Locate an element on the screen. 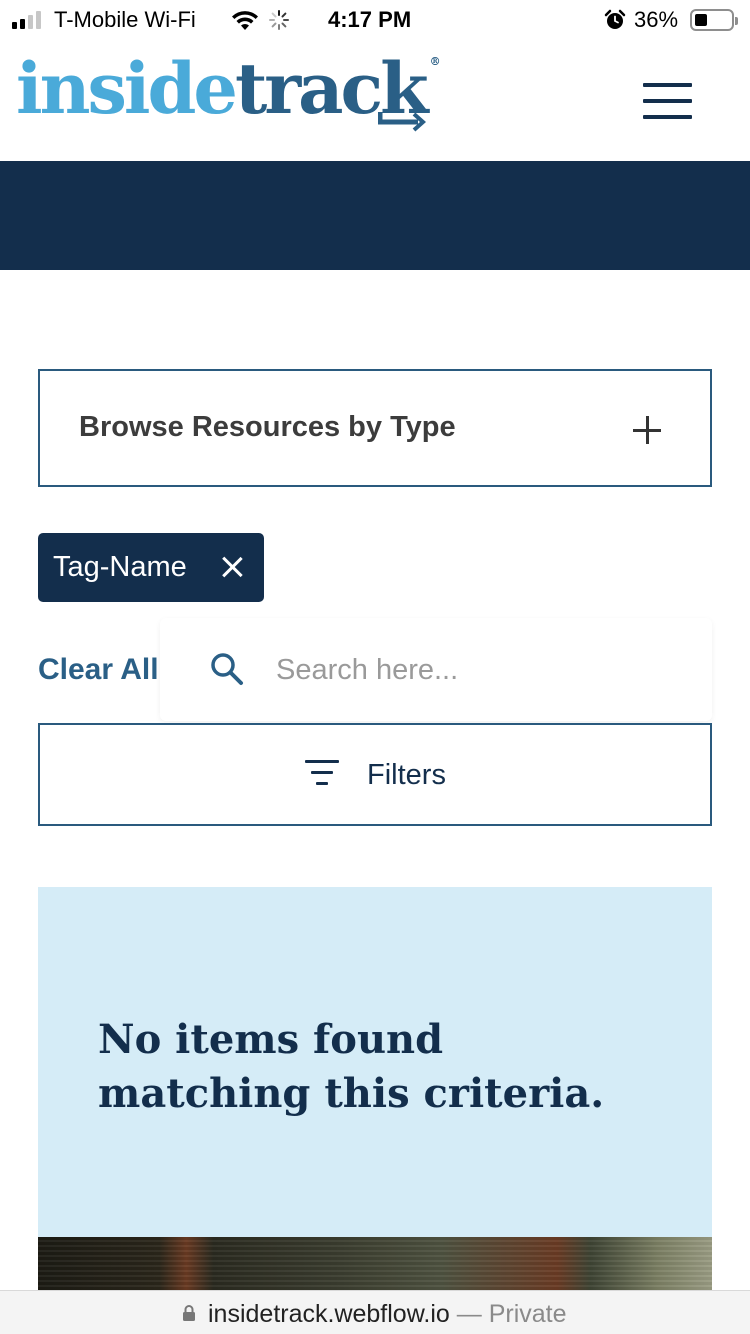  search-box is located at coordinates (436, 669).